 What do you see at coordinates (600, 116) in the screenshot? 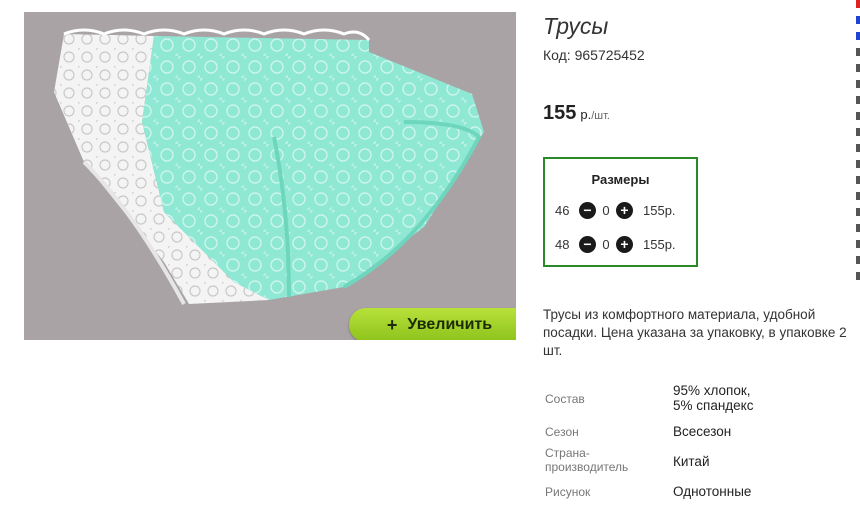
I see `price-unit: /шт.` at bounding box center [600, 116].